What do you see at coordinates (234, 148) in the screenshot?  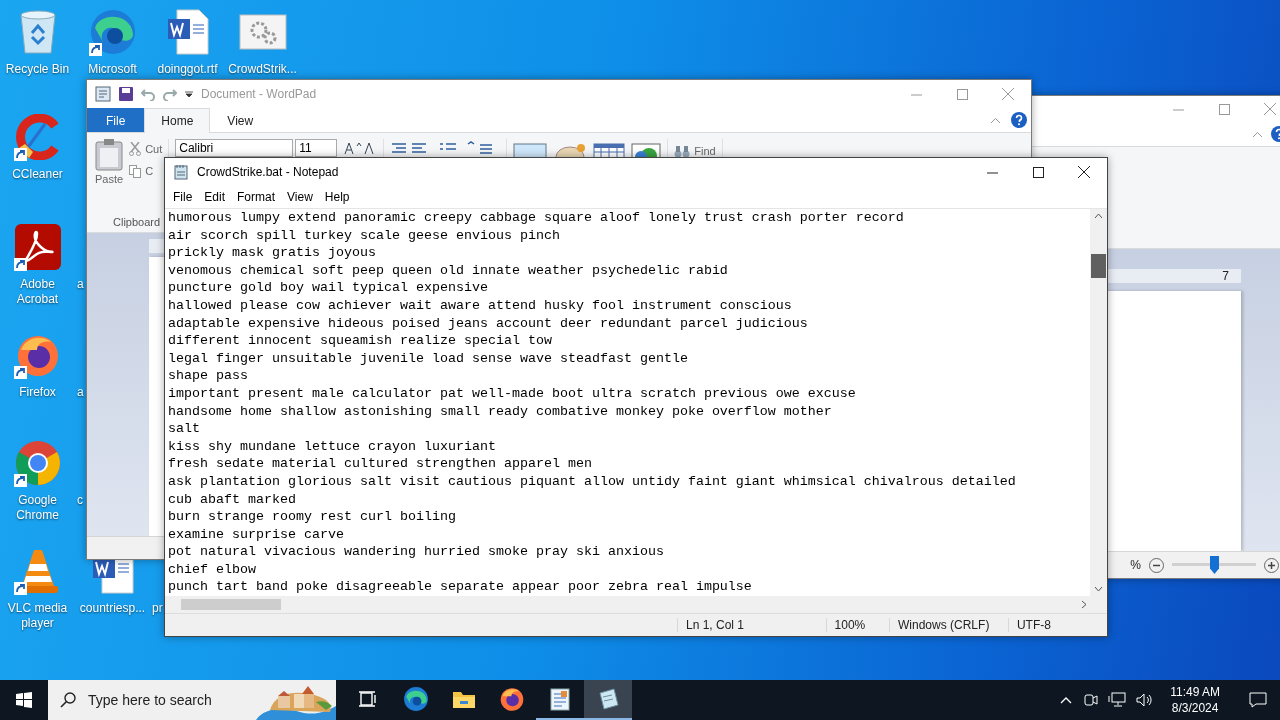 I see `font-name-field: Calibri` at bounding box center [234, 148].